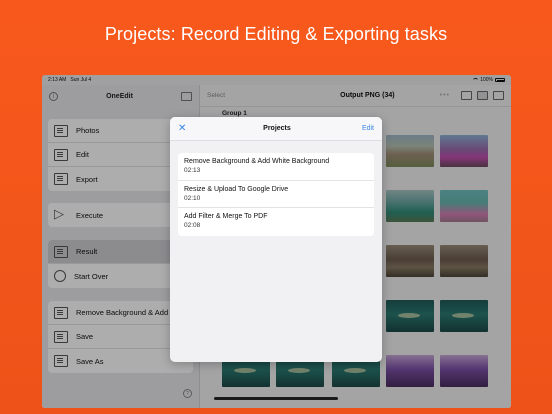 This screenshot has width=552, height=414. Describe the element at coordinates (192, 198) in the screenshot. I see `project-duration: 02:10` at that location.